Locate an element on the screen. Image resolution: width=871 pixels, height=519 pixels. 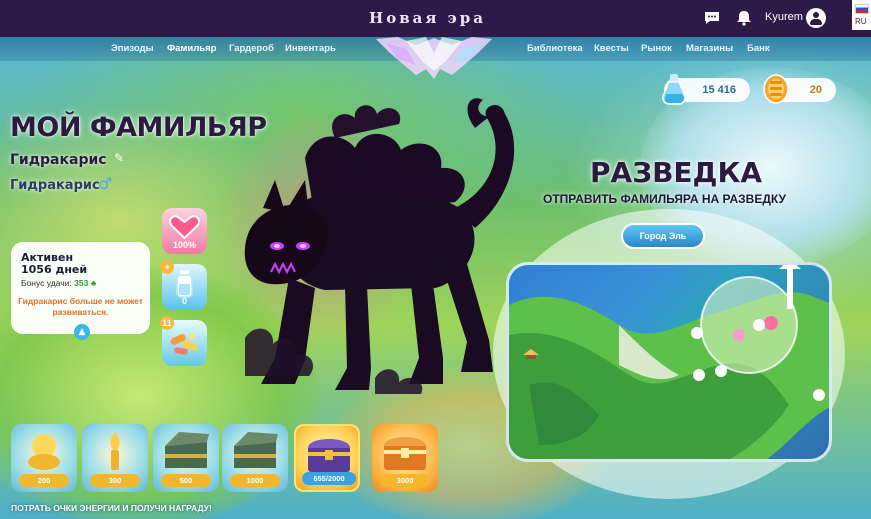
top-bar: Новая эра Kyurem RU is located at coordinates (435, 18).